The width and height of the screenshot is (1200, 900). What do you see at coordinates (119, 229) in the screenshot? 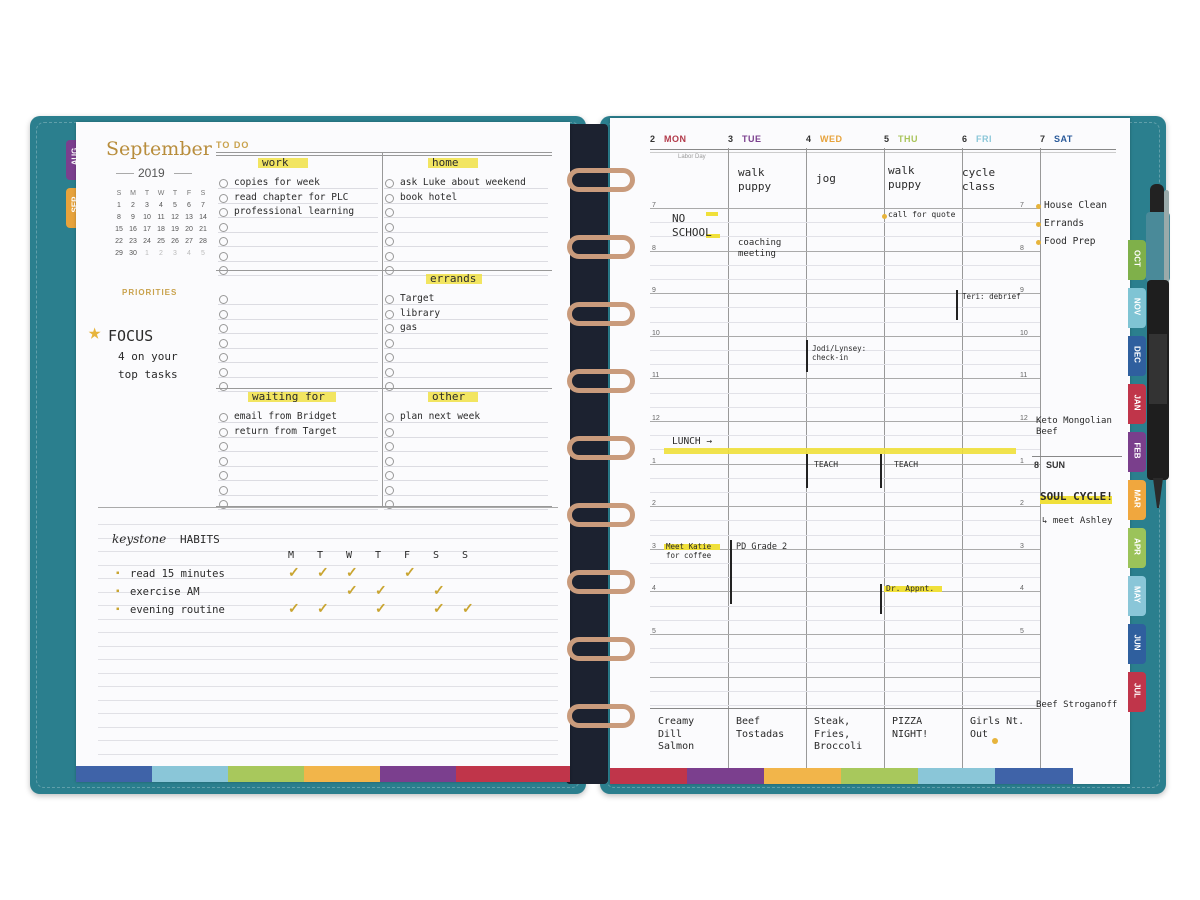
I see `calendar-day: 15` at bounding box center [119, 229].